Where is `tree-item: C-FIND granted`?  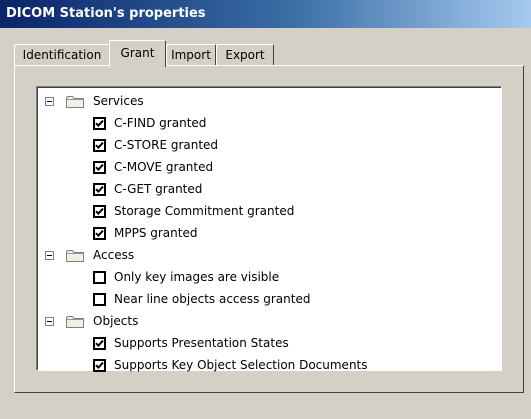
tree-item: C-FIND granted is located at coordinates (149, 123).